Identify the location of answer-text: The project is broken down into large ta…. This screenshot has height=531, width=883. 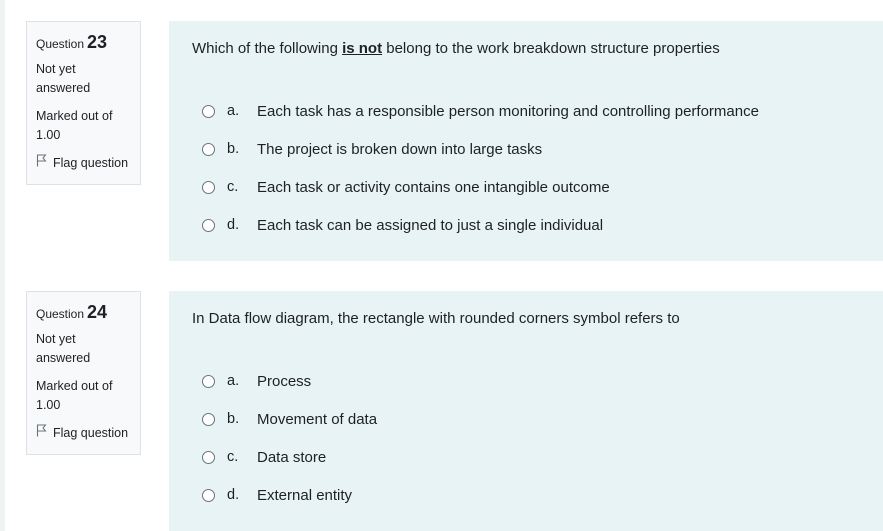
(400, 149).